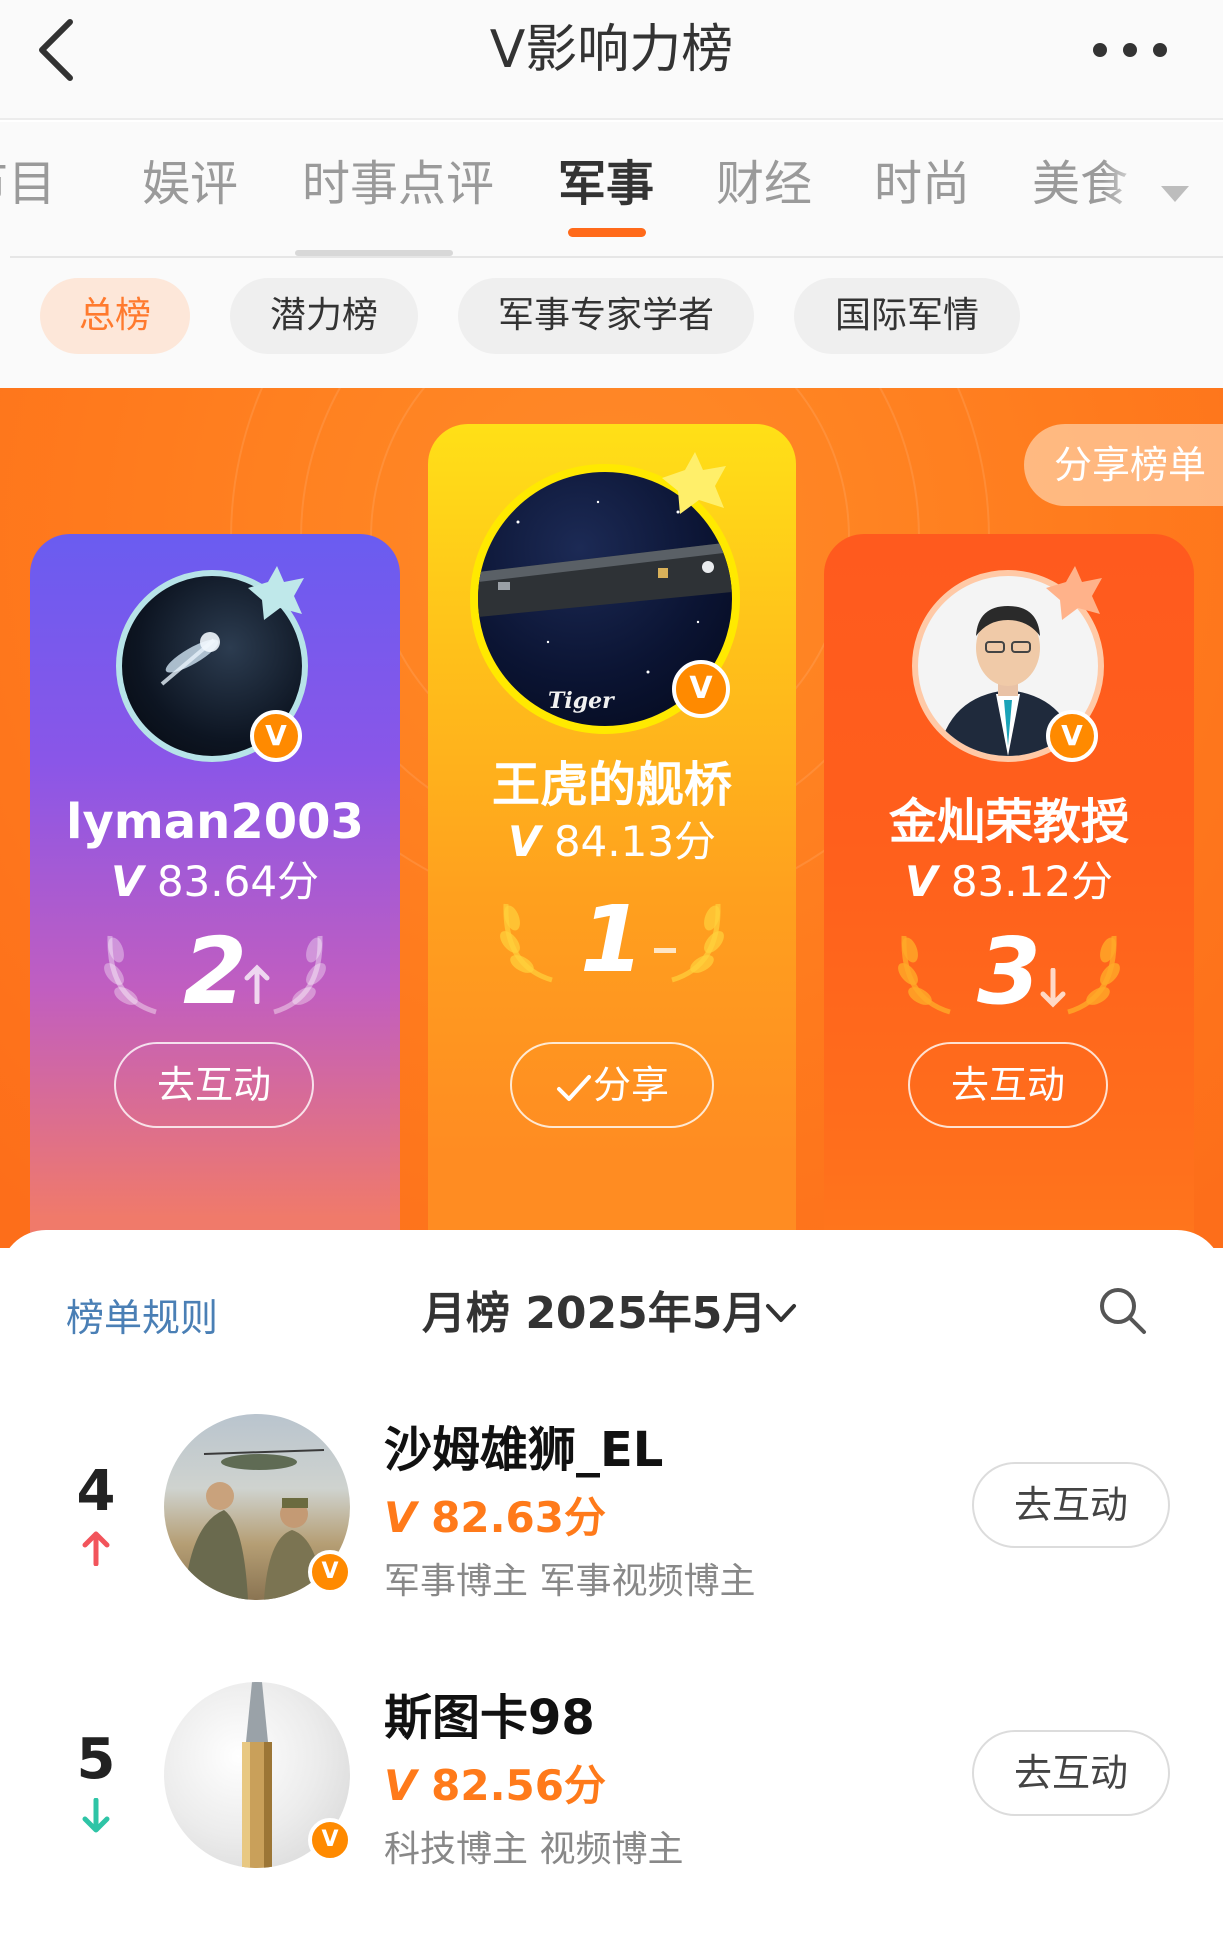 Image resolution: width=1223 pixels, height=1939 pixels. I want to click on search-icon, so click(1122, 1310).